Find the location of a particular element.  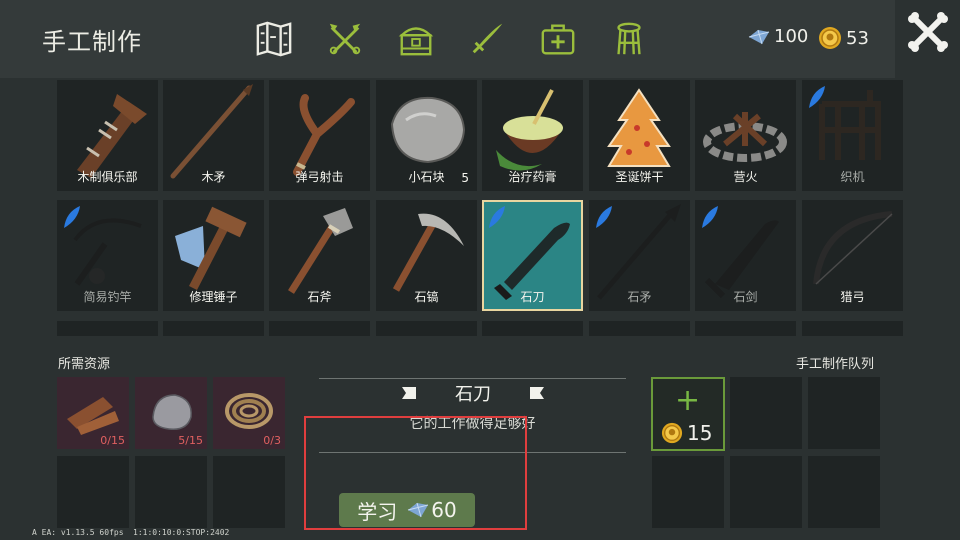

recipe-slot-stone-knife: 石刀 is located at coordinates (532, 255).